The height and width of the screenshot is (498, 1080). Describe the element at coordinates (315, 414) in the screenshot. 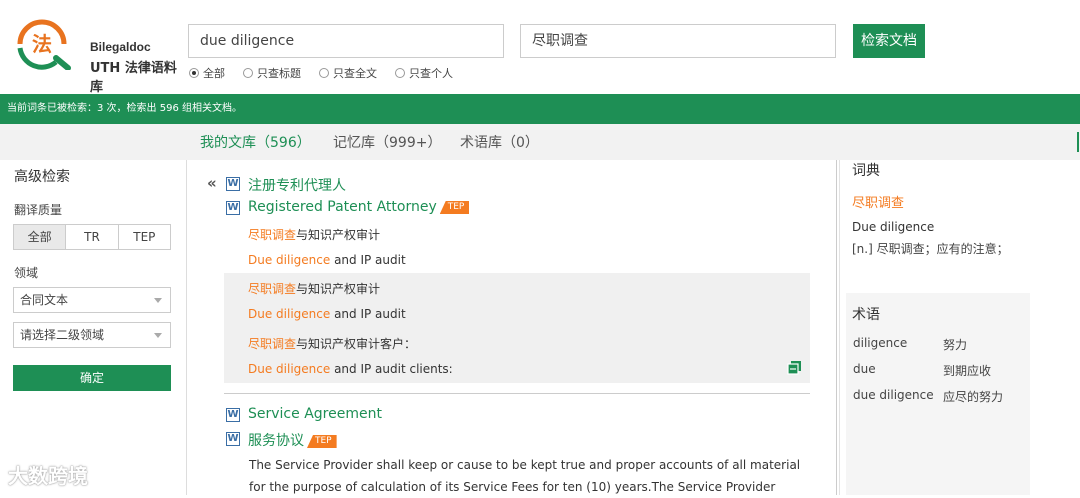

I see `result-title-en: Service Agreement` at that location.